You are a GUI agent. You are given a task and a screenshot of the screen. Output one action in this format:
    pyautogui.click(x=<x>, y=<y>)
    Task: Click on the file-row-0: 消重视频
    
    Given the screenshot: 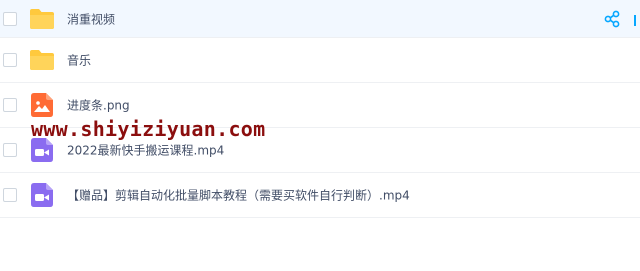 What is the action you would take?
    pyautogui.click(x=320, y=19)
    